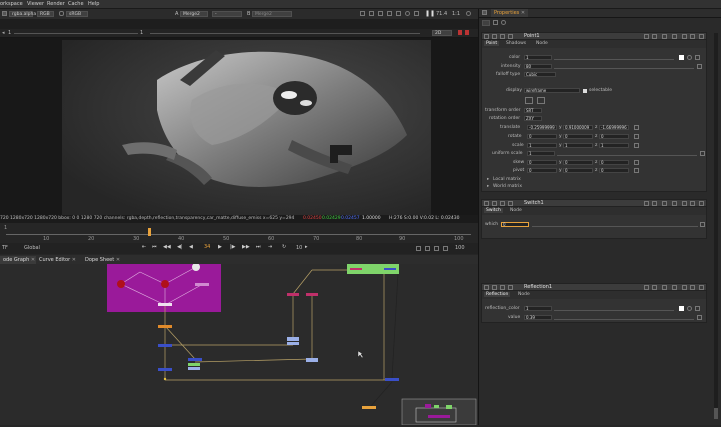 The height and width of the screenshot is (427, 721). I want to click on cache-icon, so click(427, 248).